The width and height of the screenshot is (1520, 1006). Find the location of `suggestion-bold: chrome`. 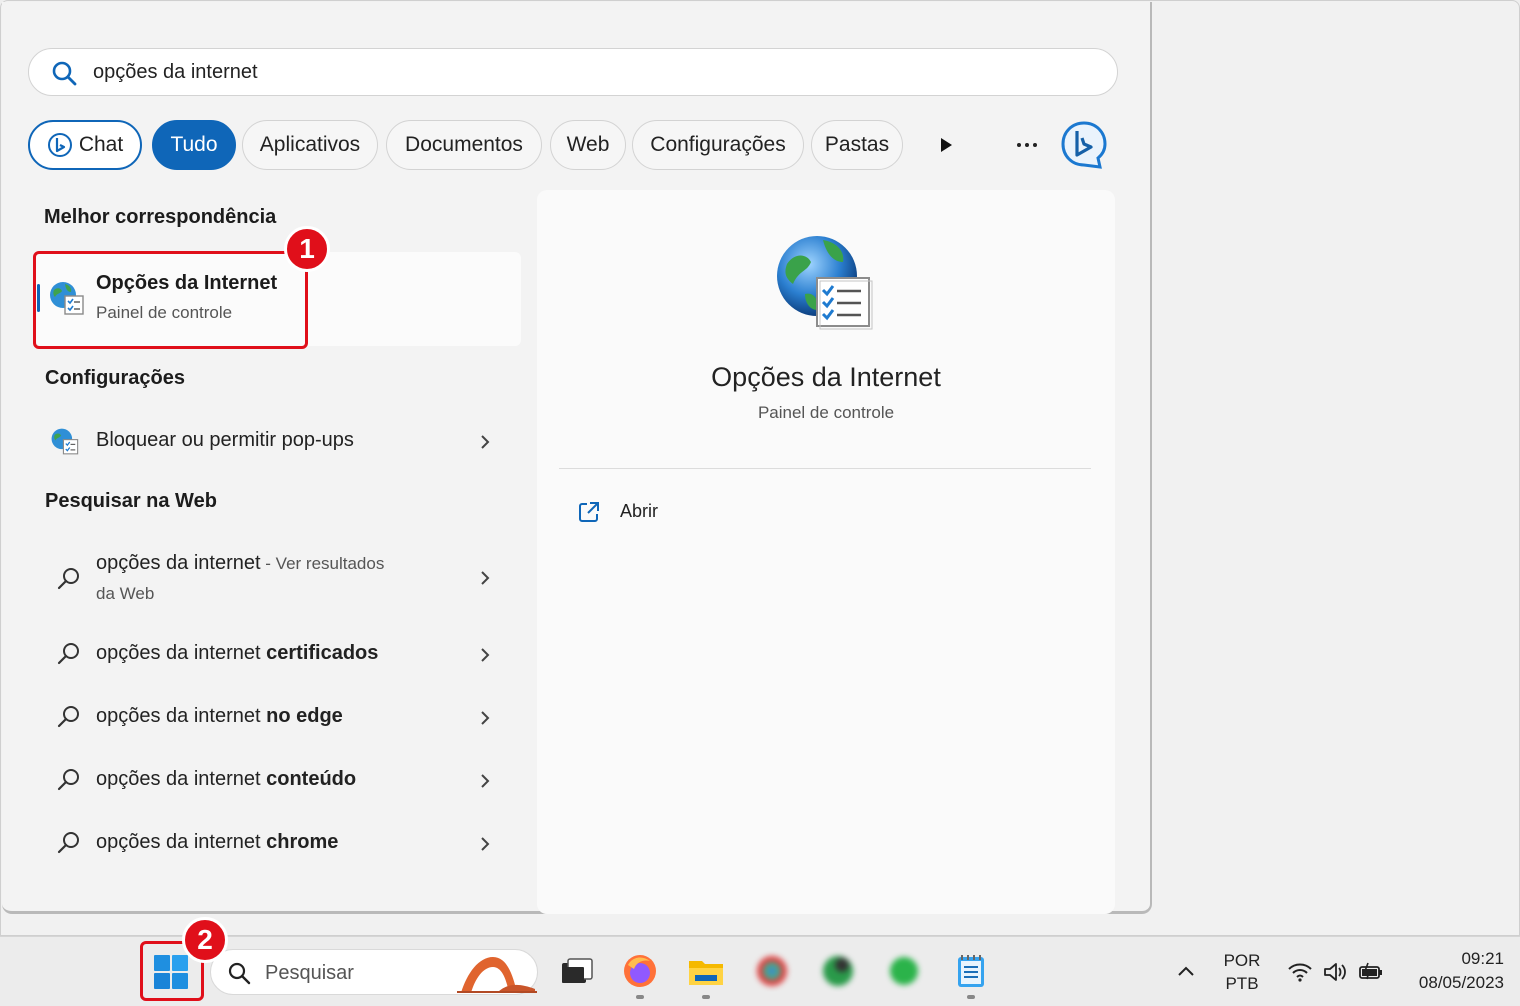

suggestion-bold: chrome is located at coordinates (302, 842).